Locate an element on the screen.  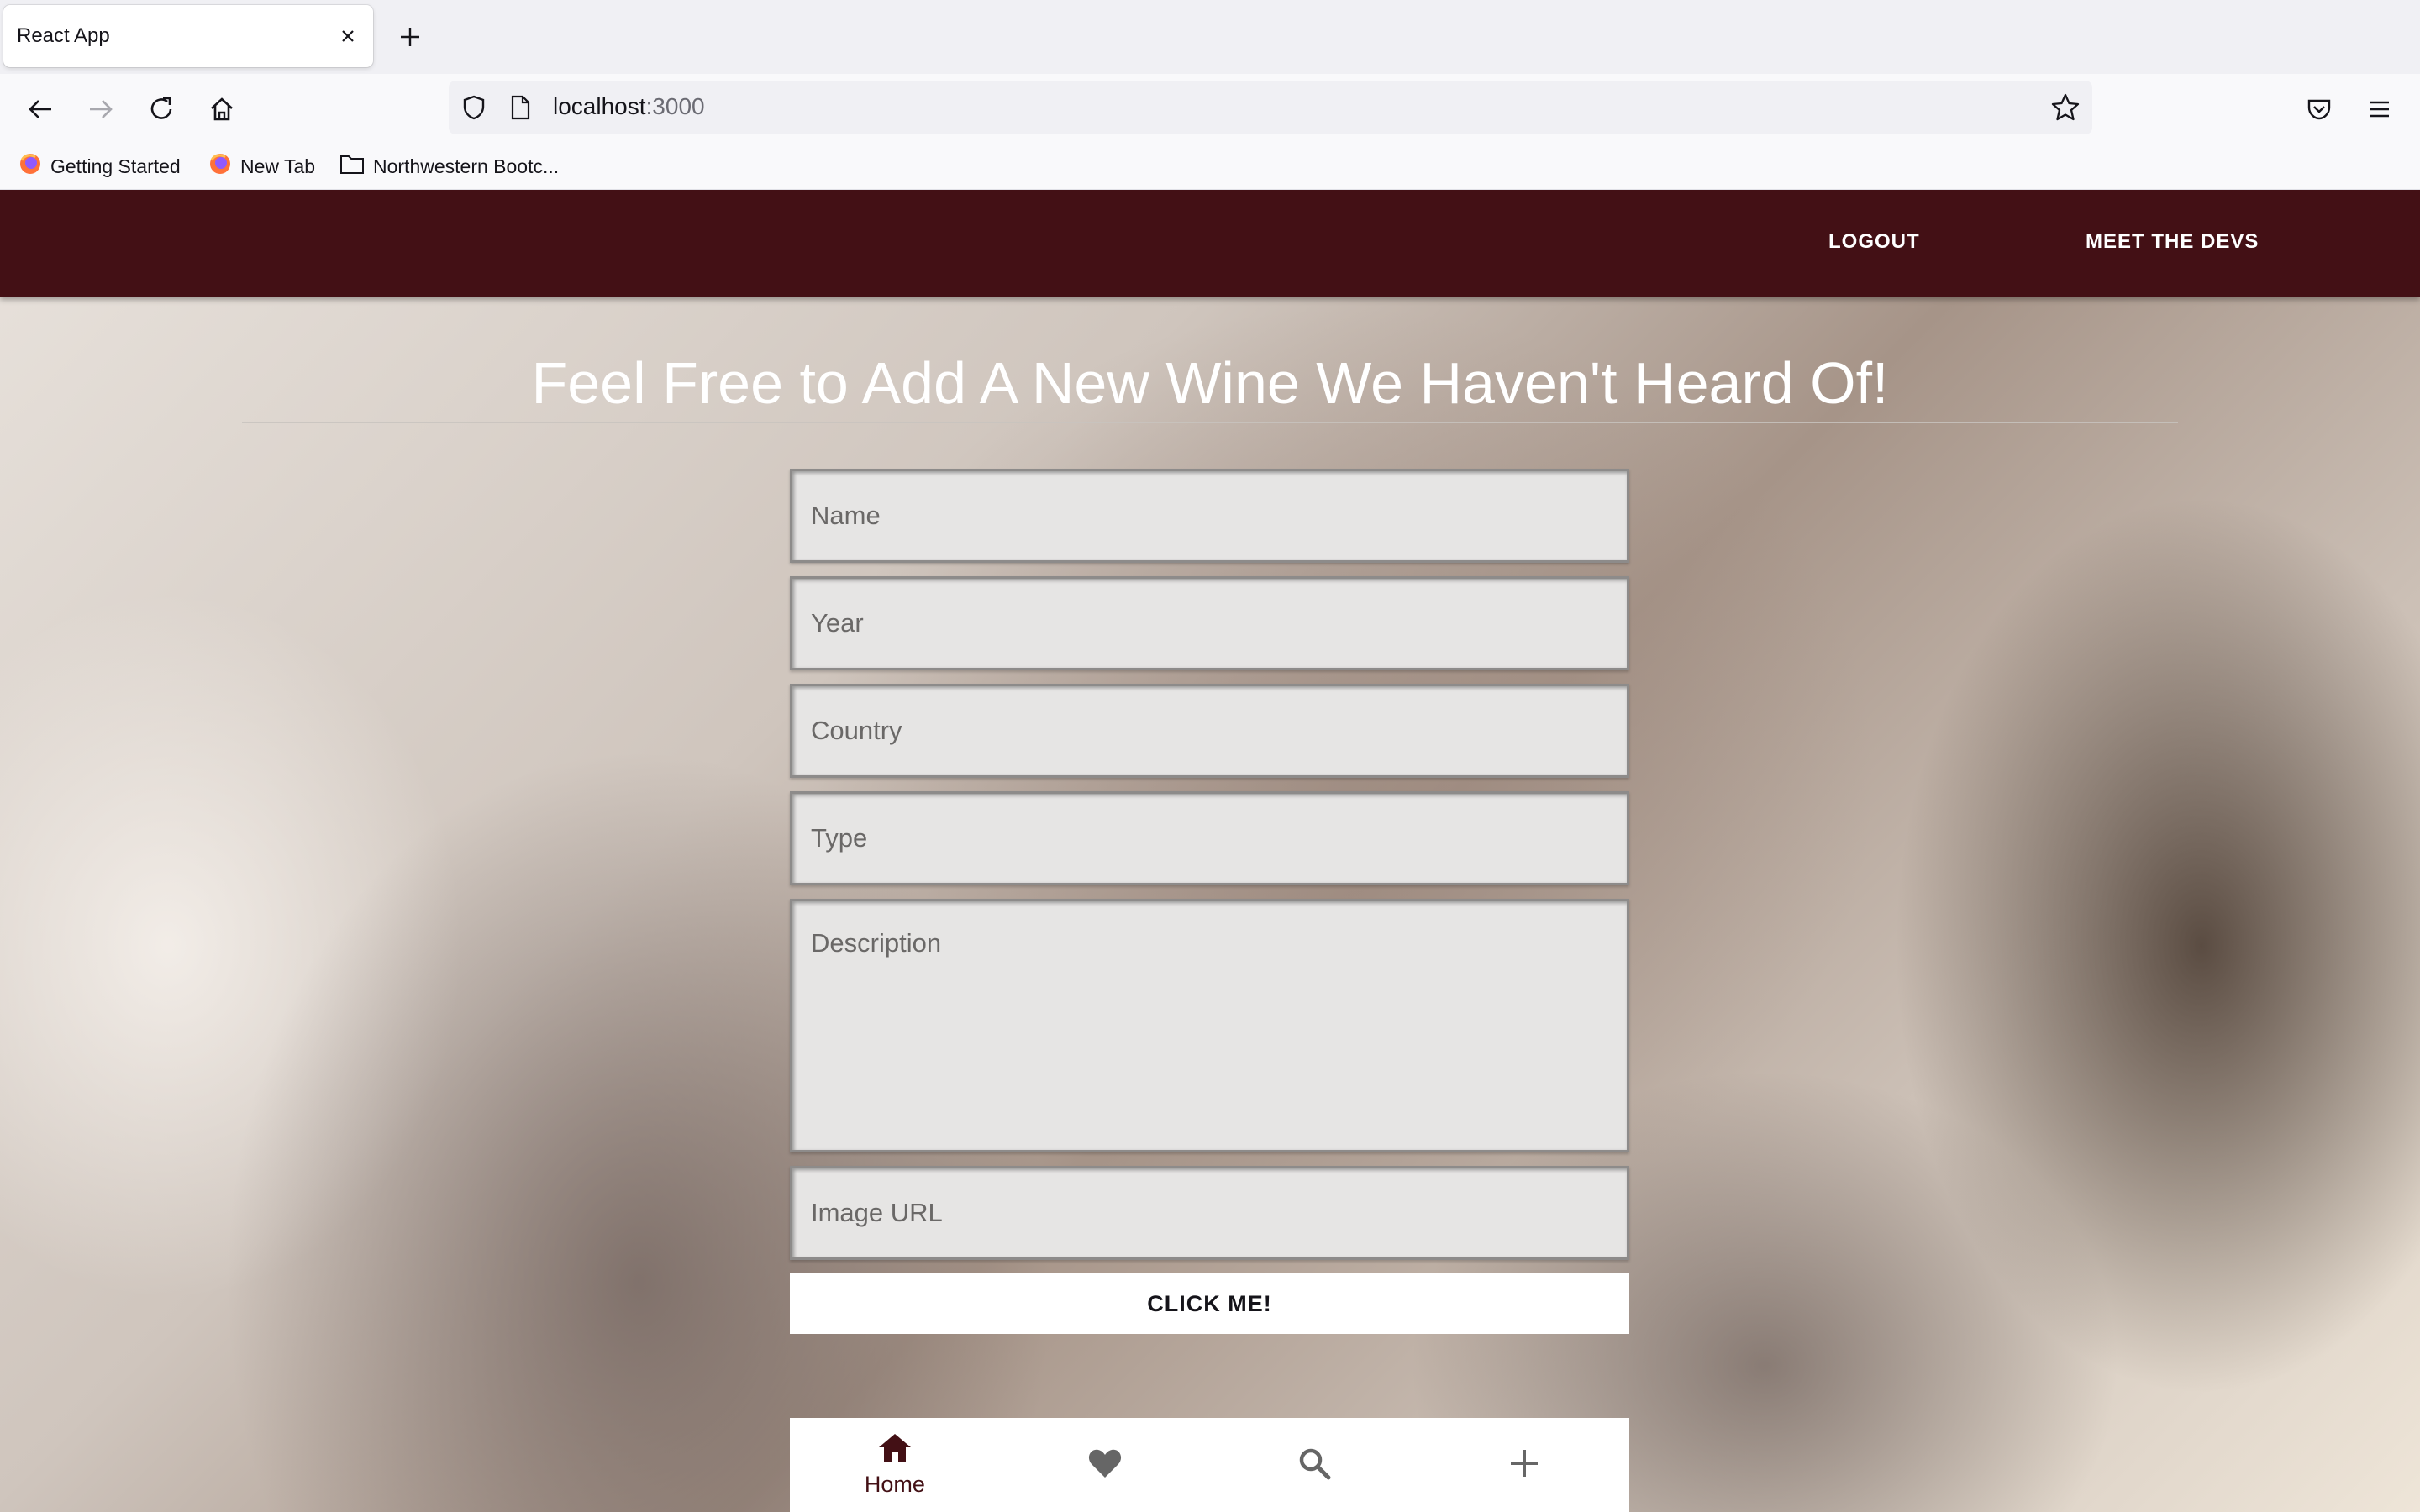
folder-icon is located at coordinates (352, 166).